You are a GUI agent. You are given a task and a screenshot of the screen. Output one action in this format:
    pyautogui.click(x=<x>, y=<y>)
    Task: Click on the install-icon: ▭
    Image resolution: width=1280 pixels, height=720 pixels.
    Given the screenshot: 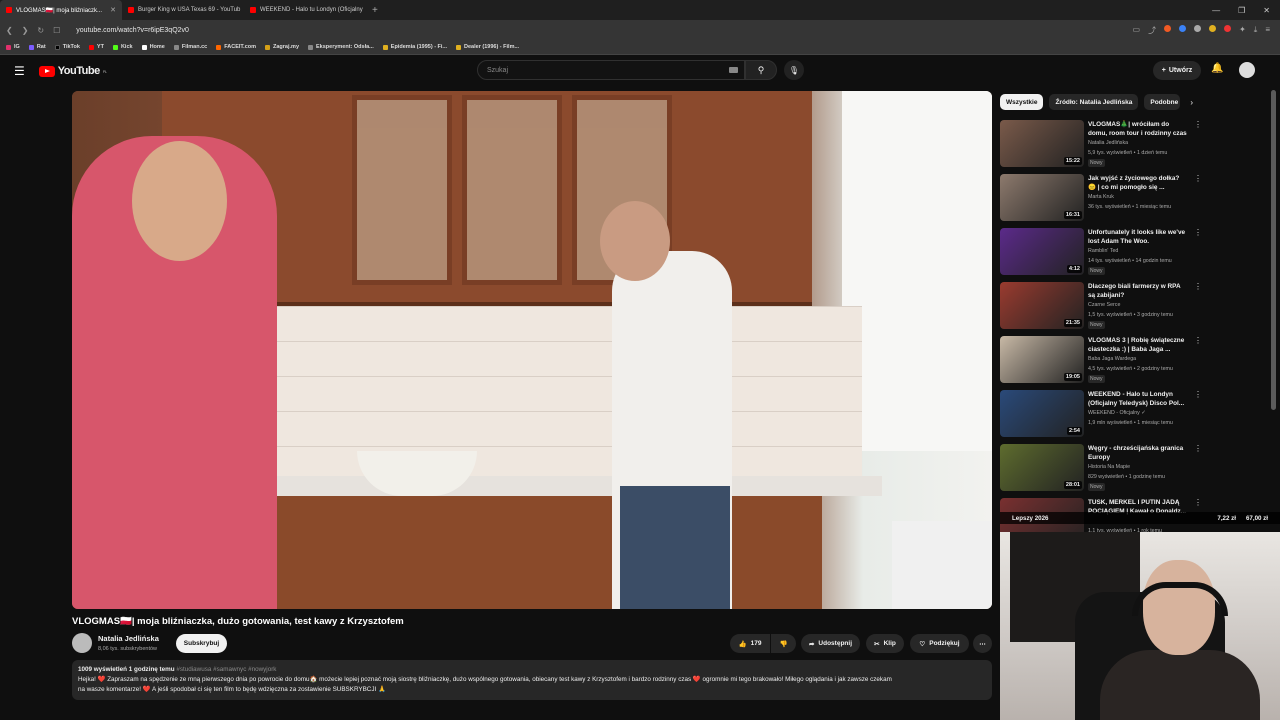 What is the action you would take?
    pyautogui.click(x=1137, y=30)
    